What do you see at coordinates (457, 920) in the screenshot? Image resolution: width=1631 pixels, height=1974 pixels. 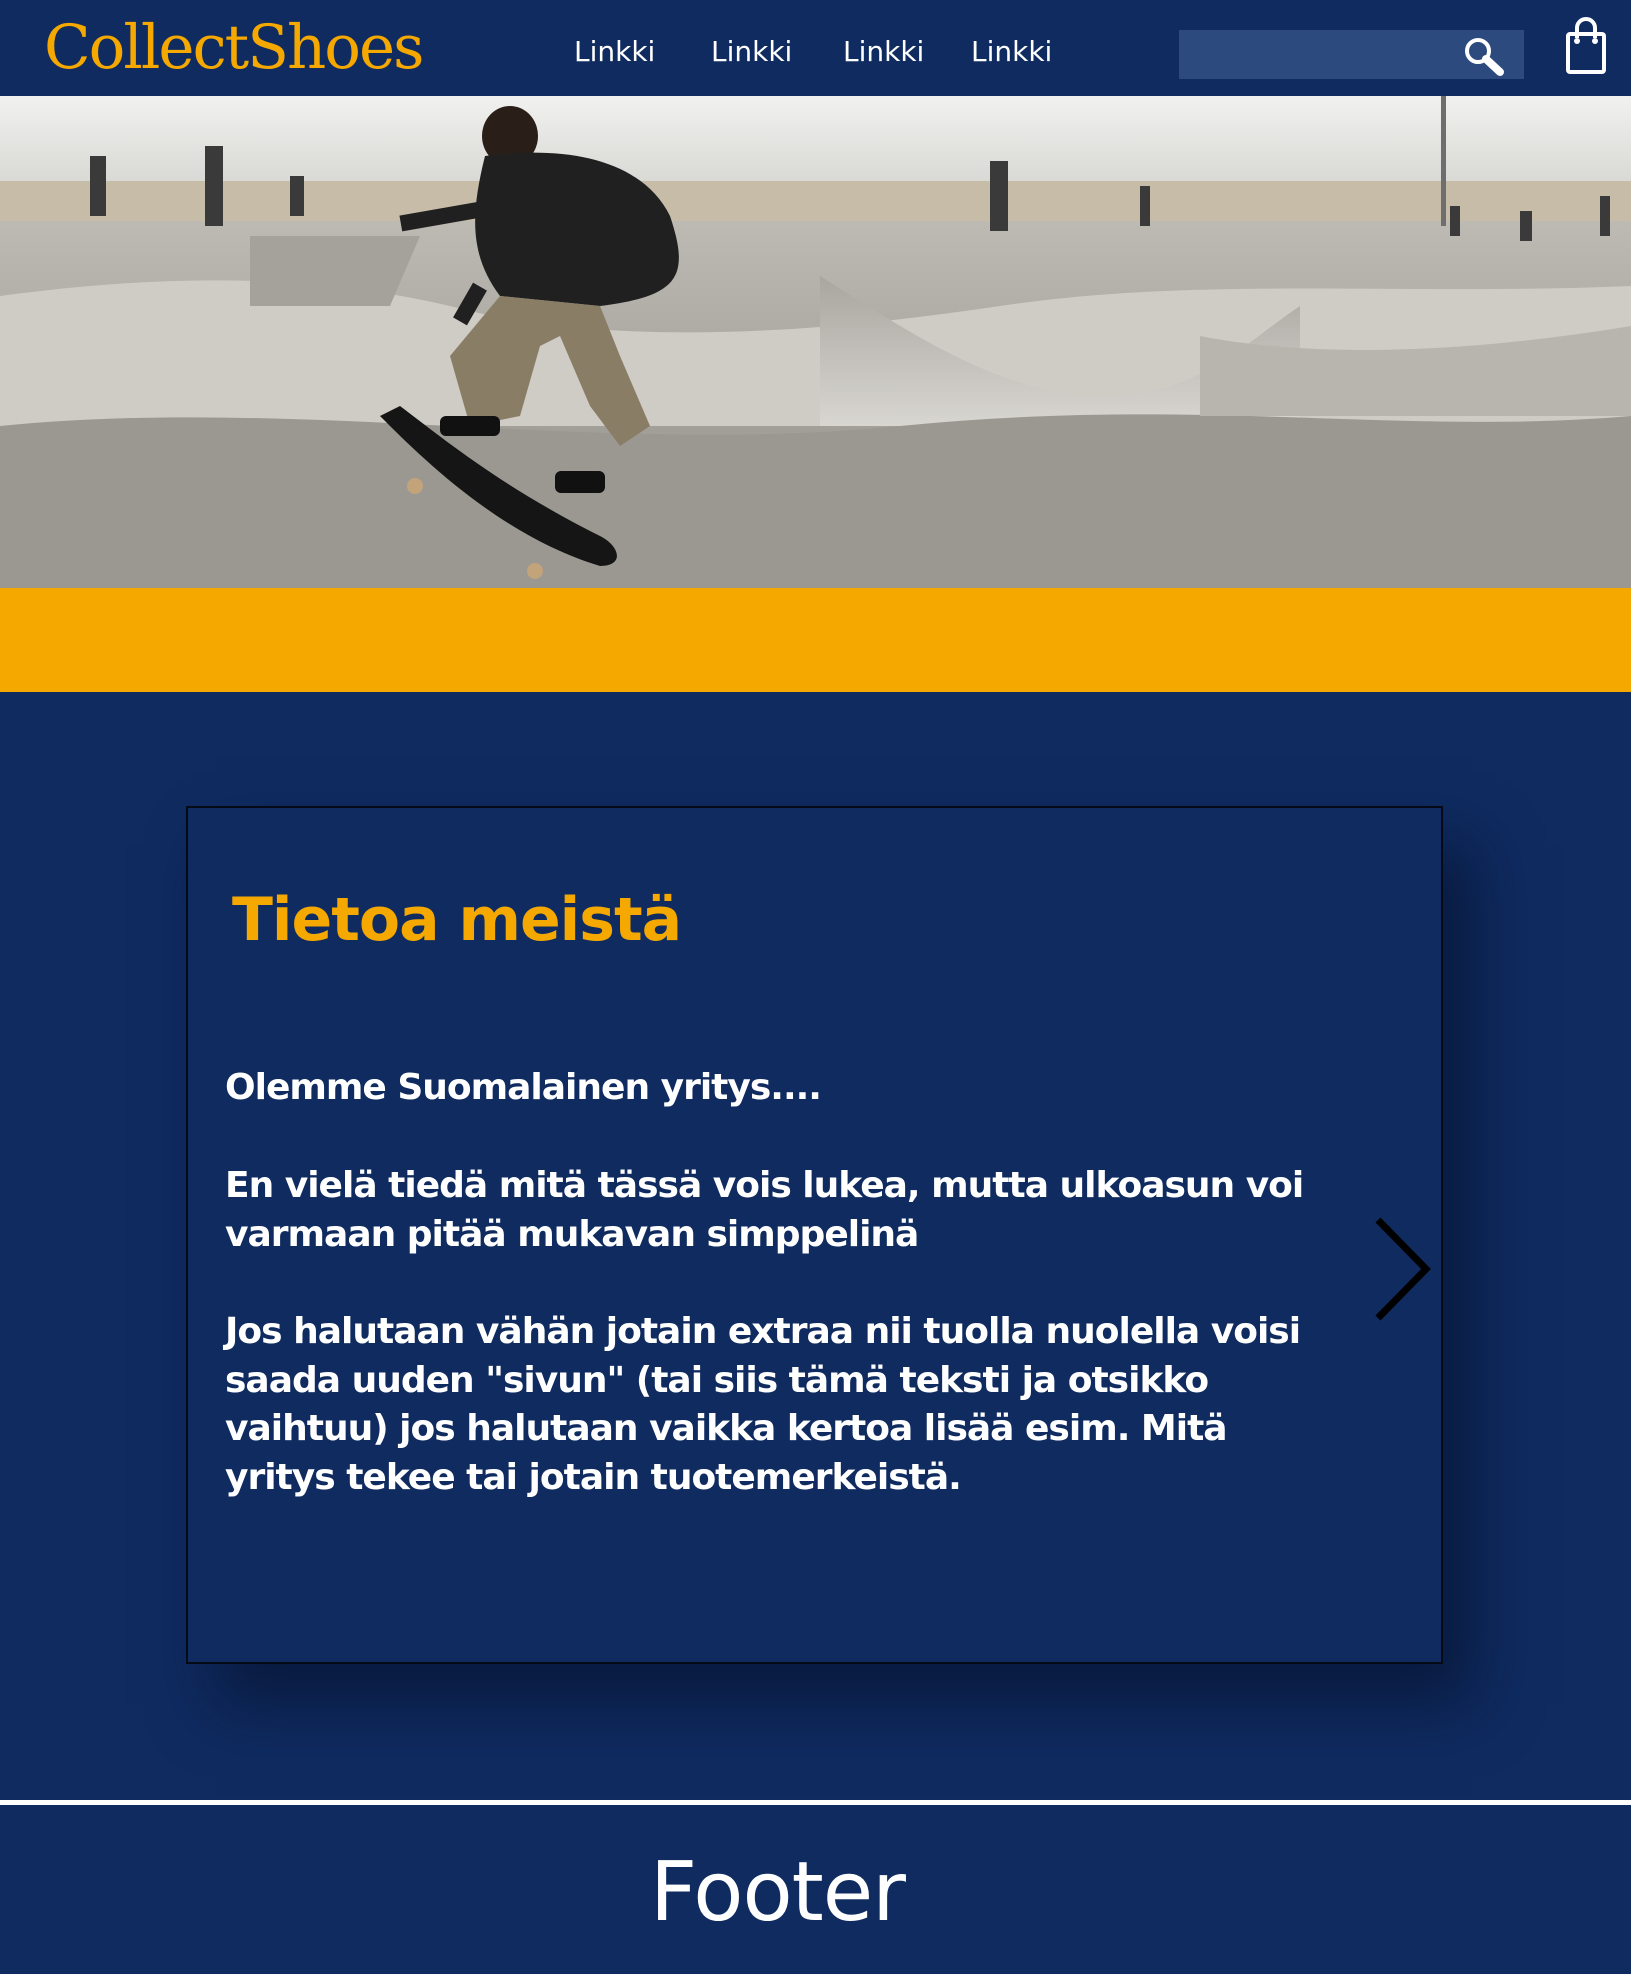 I see `about-title: Tietoa meistä` at bounding box center [457, 920].